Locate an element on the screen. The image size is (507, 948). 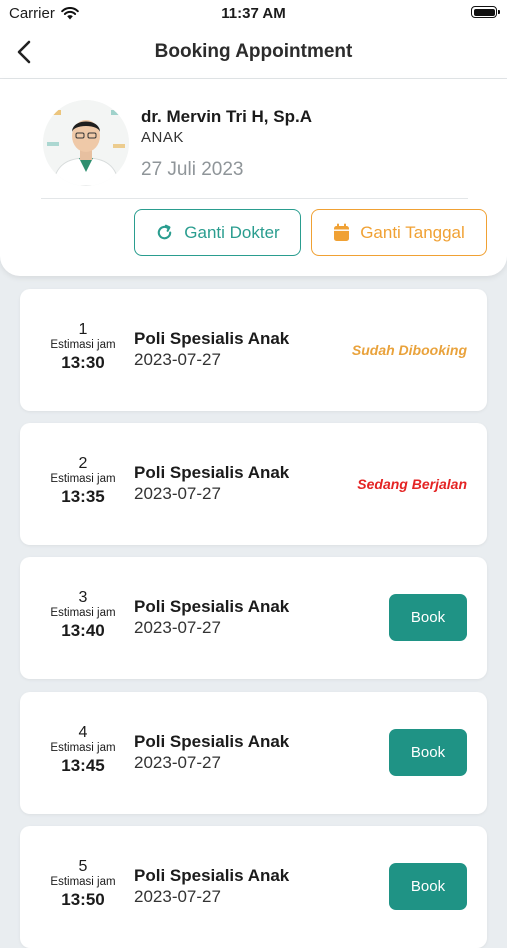
slot-number: 4 is located at coordinates (83, 732).